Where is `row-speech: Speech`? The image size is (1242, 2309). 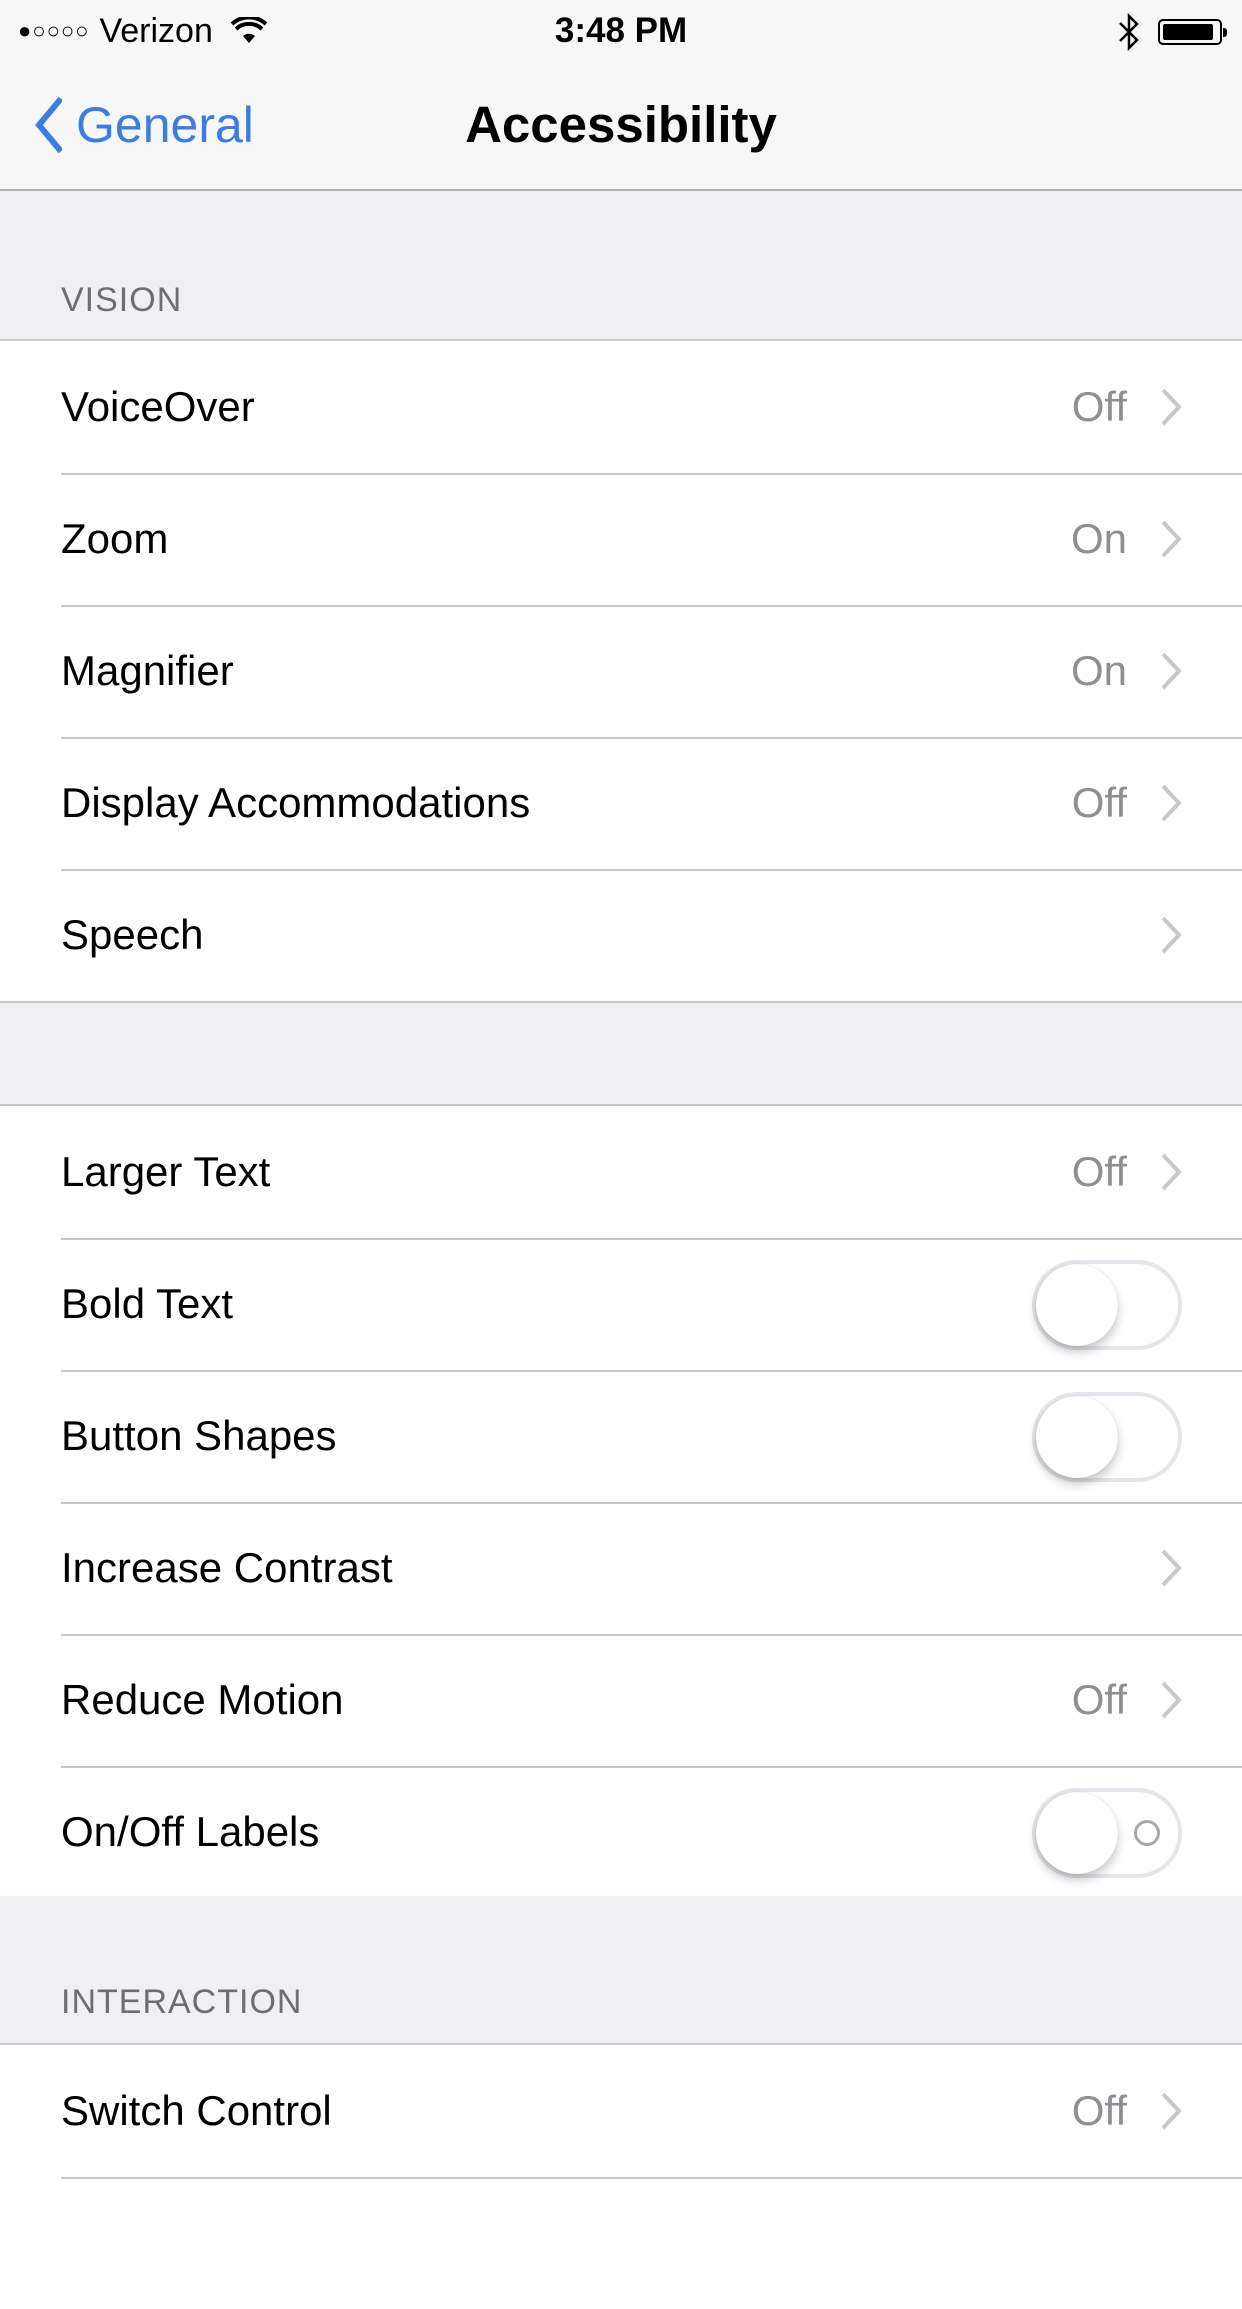
row-speech: Speech is located at coordinates (621, 935).